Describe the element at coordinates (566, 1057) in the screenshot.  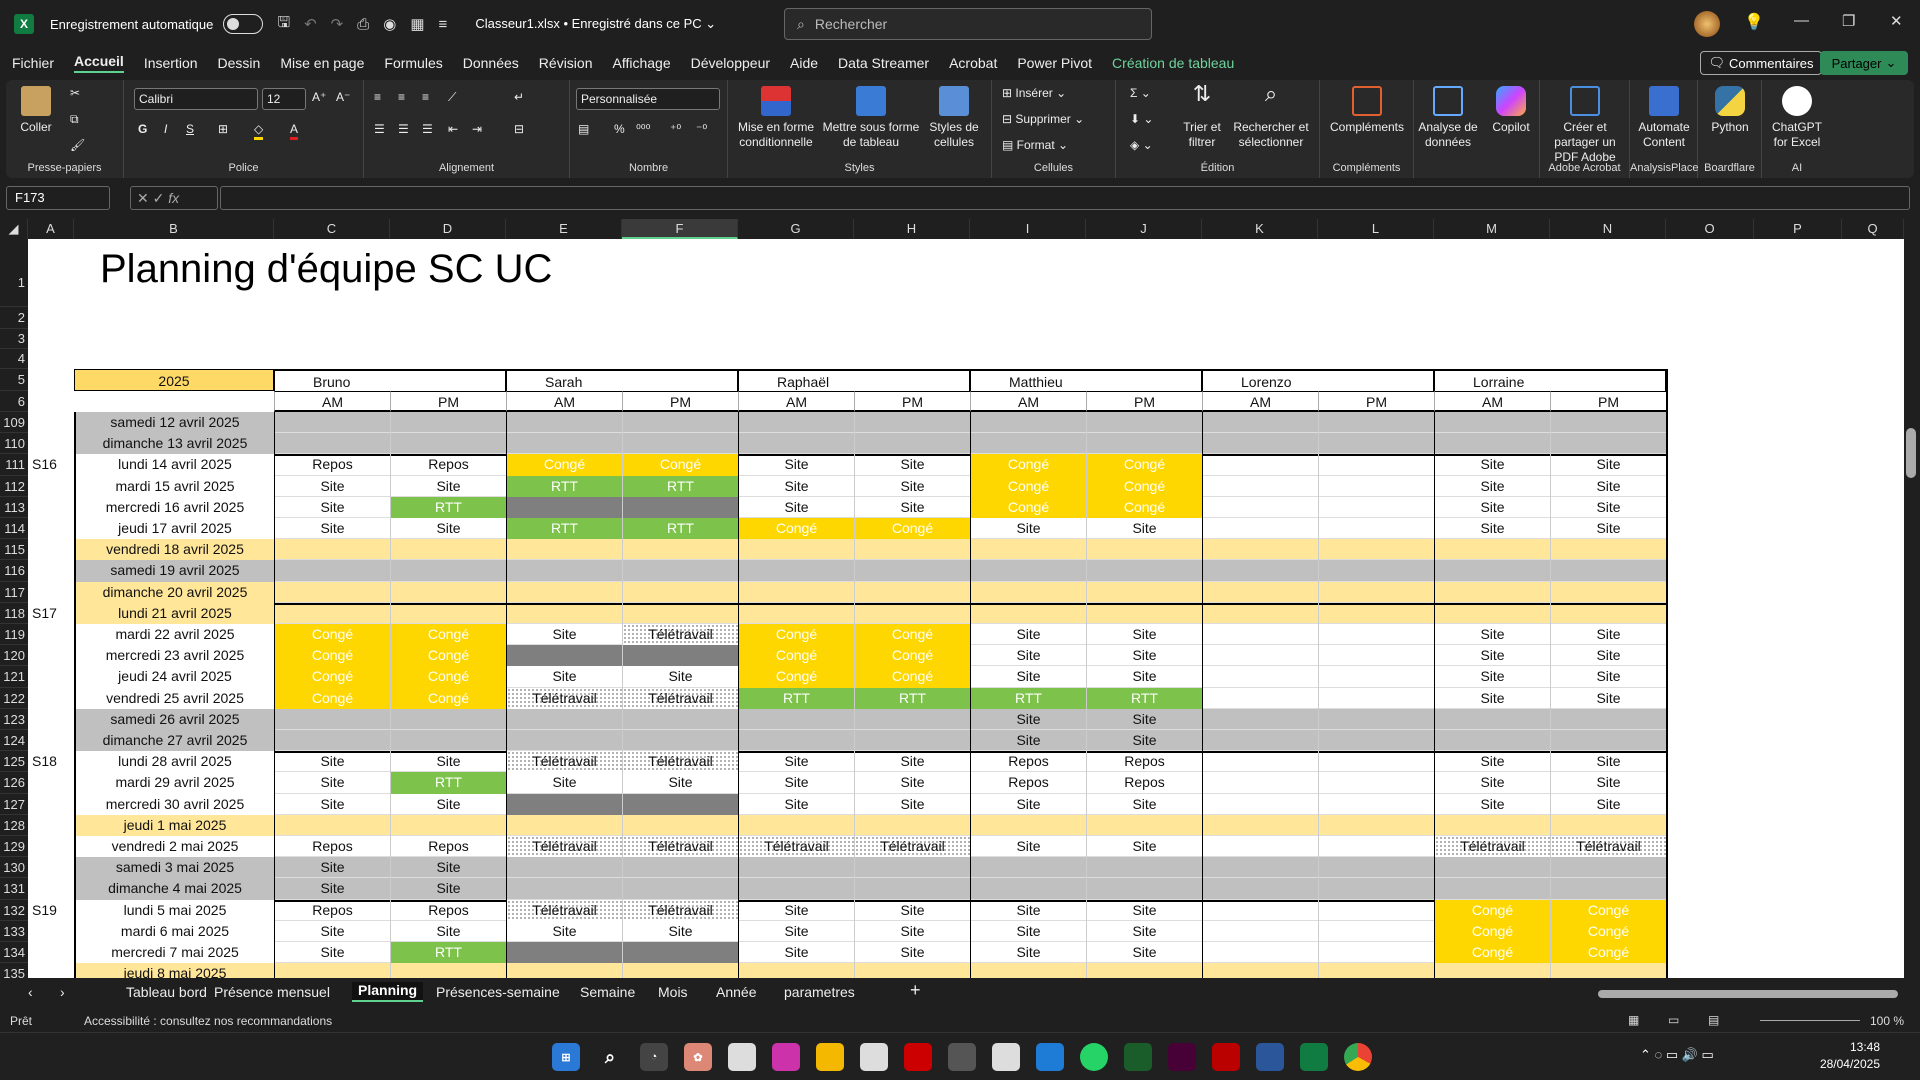
I see `start-icon: ⊞` at that location.